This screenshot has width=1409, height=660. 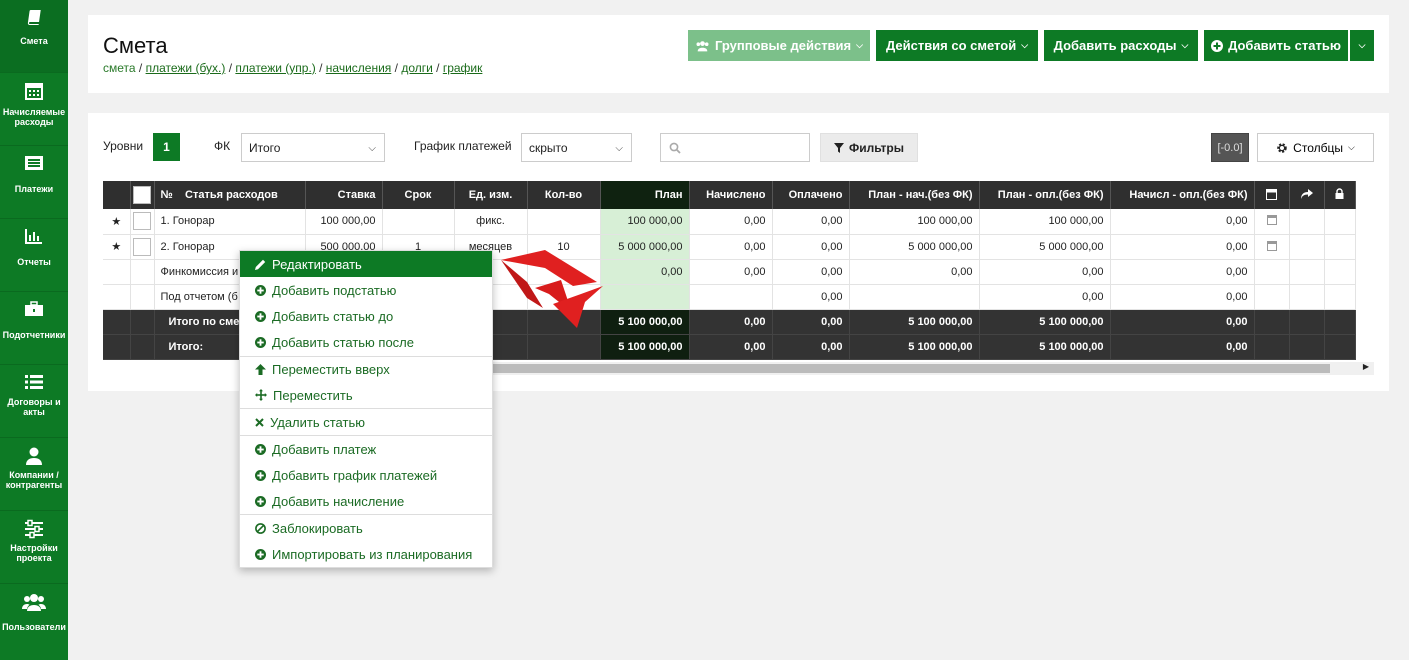 I want to click on fk-select: Итого ⌵, so click(x=313, y=147).